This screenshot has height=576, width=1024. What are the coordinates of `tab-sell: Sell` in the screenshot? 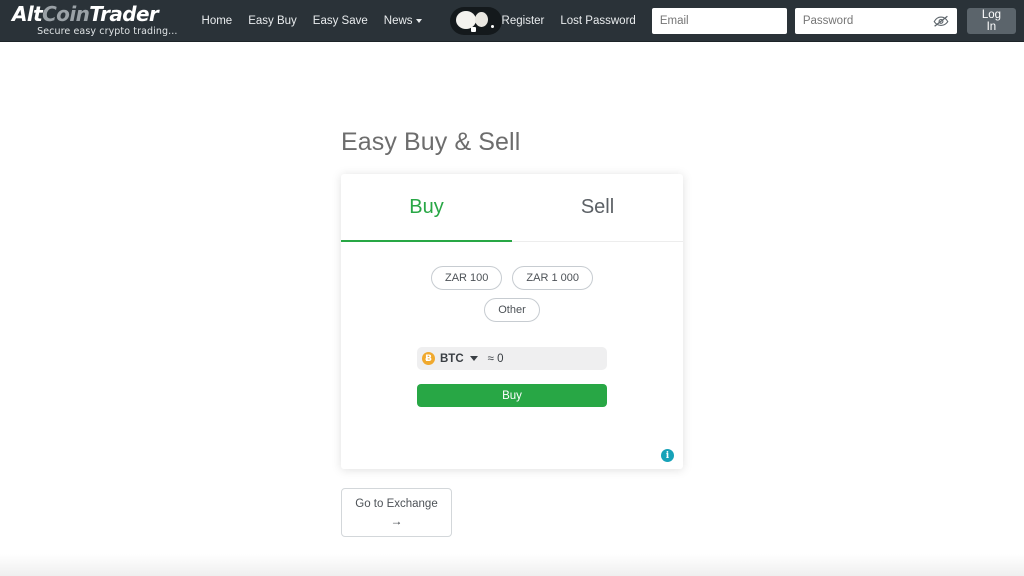 It's located at (597, 207).